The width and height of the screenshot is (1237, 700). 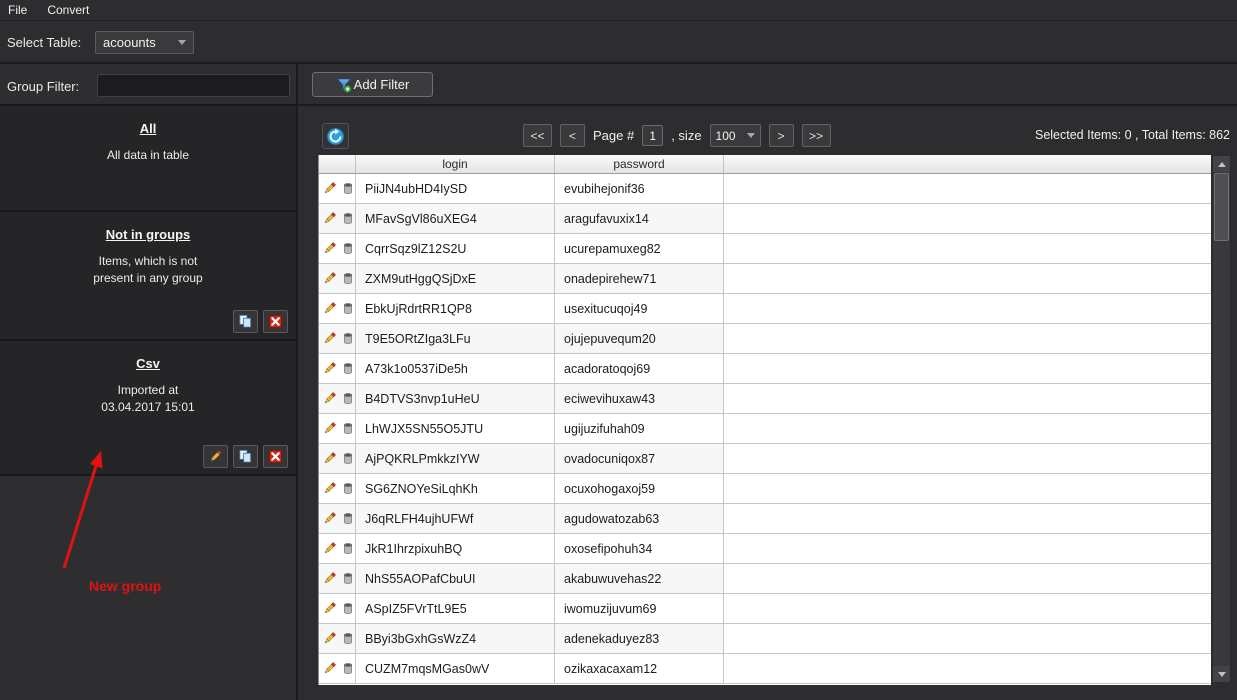 I want to click on table-row: JkR1IhrzpixuhBQ oxosefipohuh34, so click(x=765, y=549).